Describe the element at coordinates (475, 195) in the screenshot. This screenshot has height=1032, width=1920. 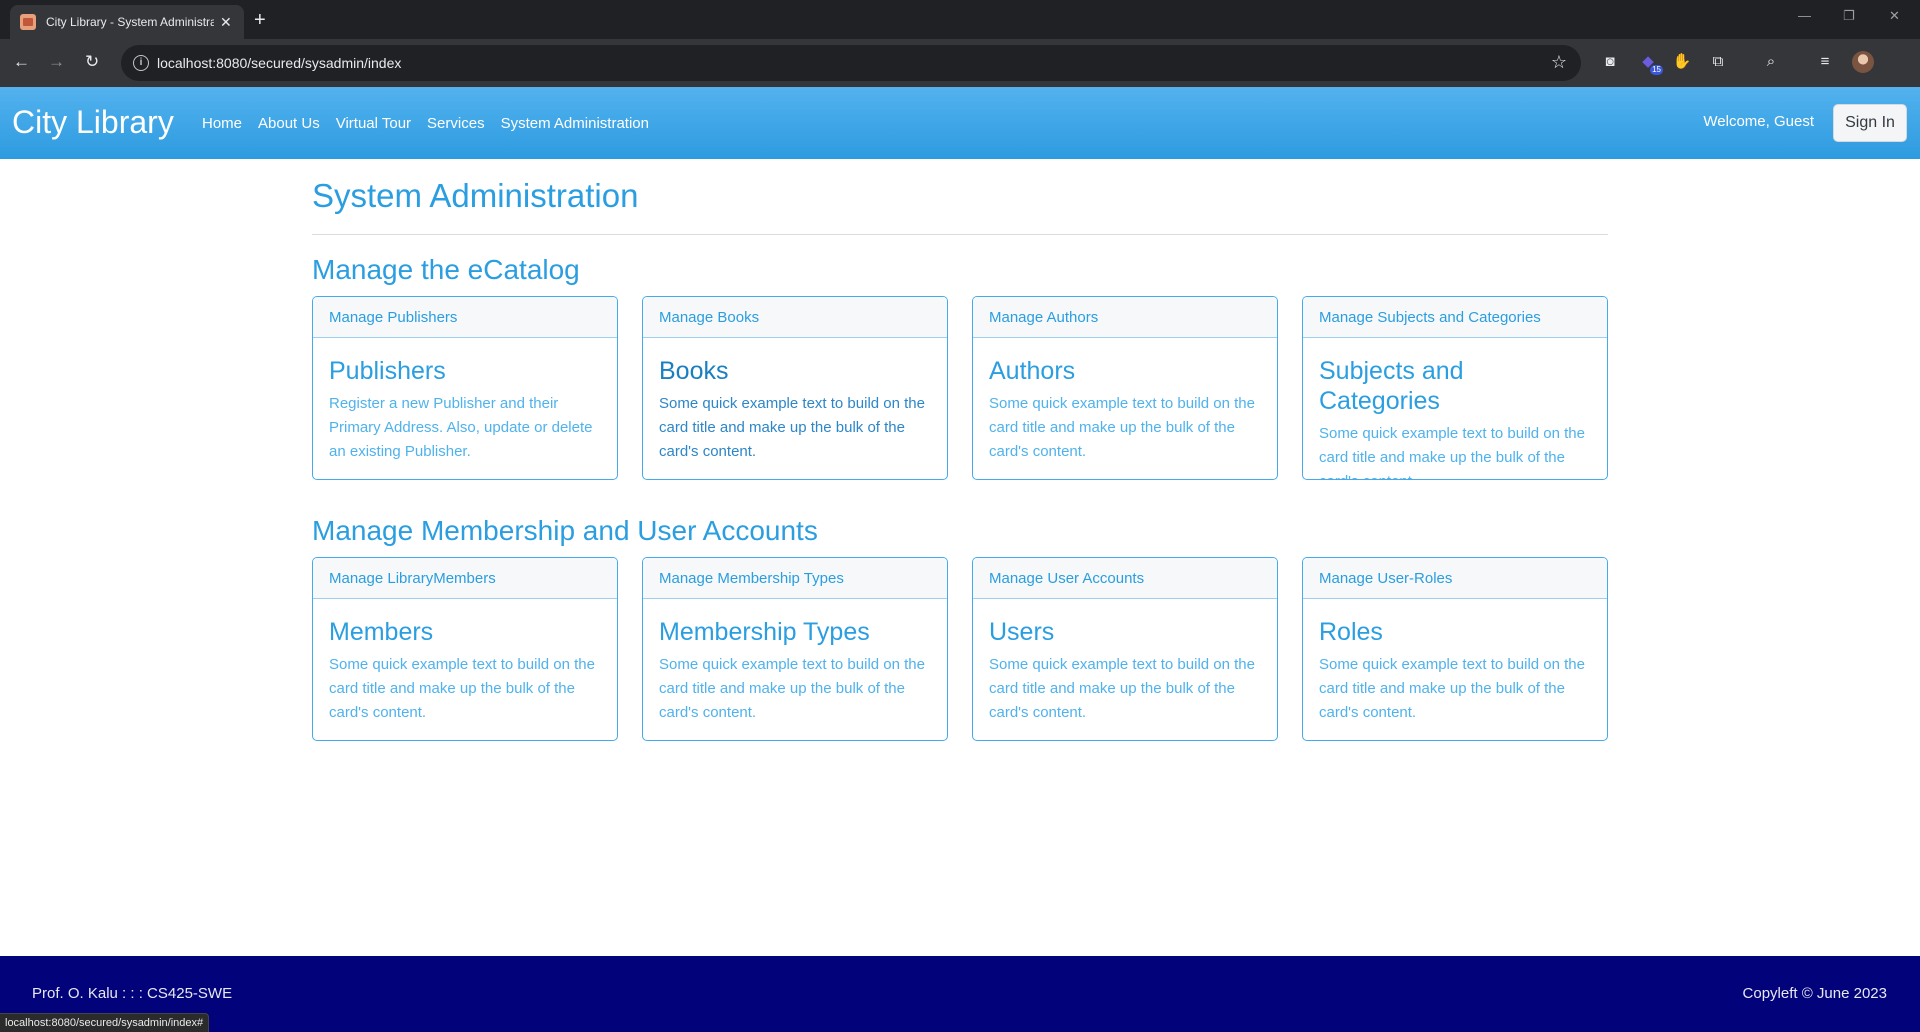
I see `page-title: System Administration` at that location.